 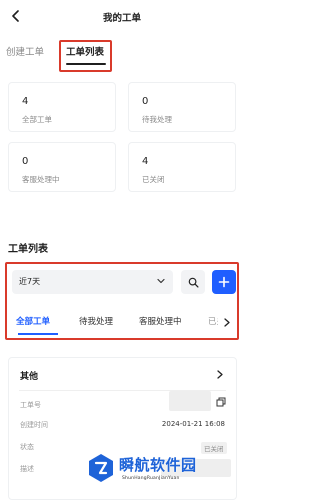 What do you see at coordinates (62, 167) in the screenshot?
I see `stat-support-processing: 0 客服处理中` at bounding box center [62, 167].